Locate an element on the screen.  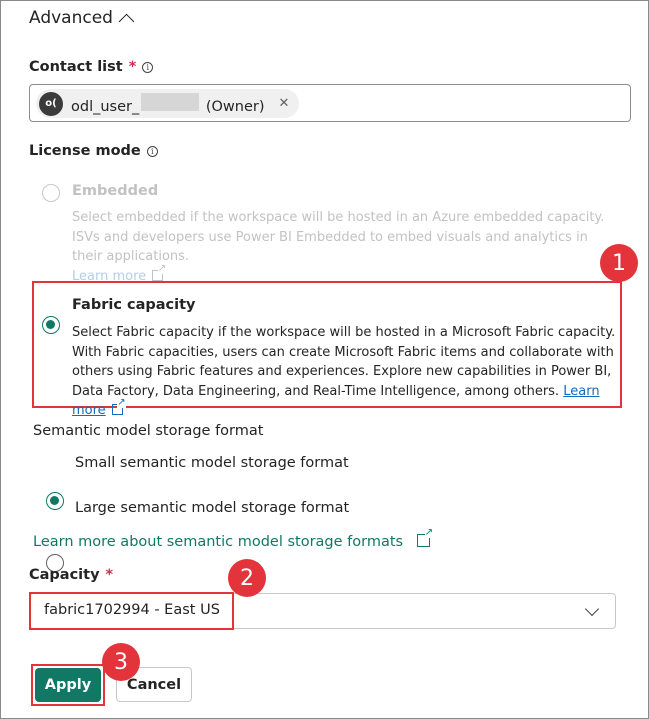
close-icon: ✕ is located at coordinates (284, 103).